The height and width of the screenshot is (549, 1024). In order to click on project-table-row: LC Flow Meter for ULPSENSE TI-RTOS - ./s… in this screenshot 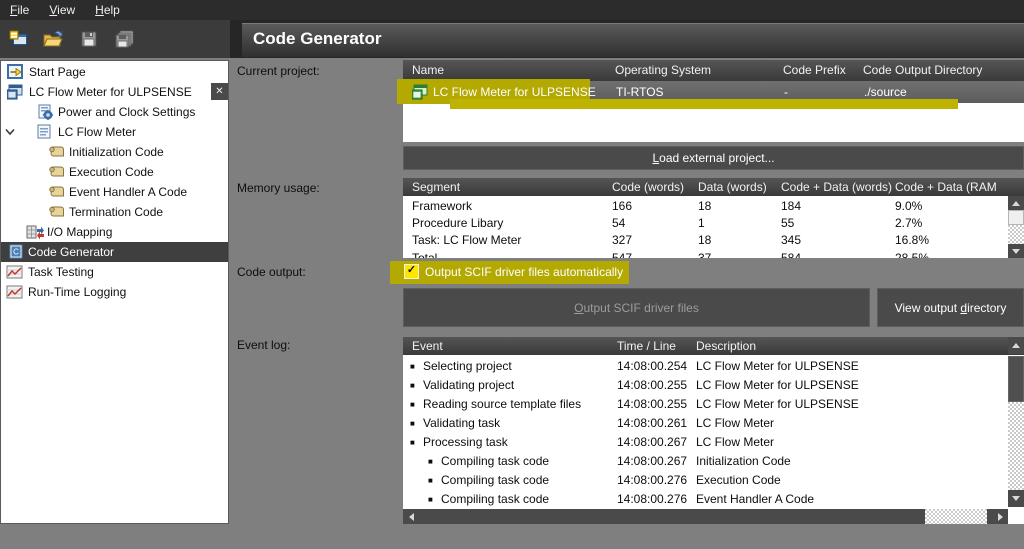, I will do `click(713, 92)`.